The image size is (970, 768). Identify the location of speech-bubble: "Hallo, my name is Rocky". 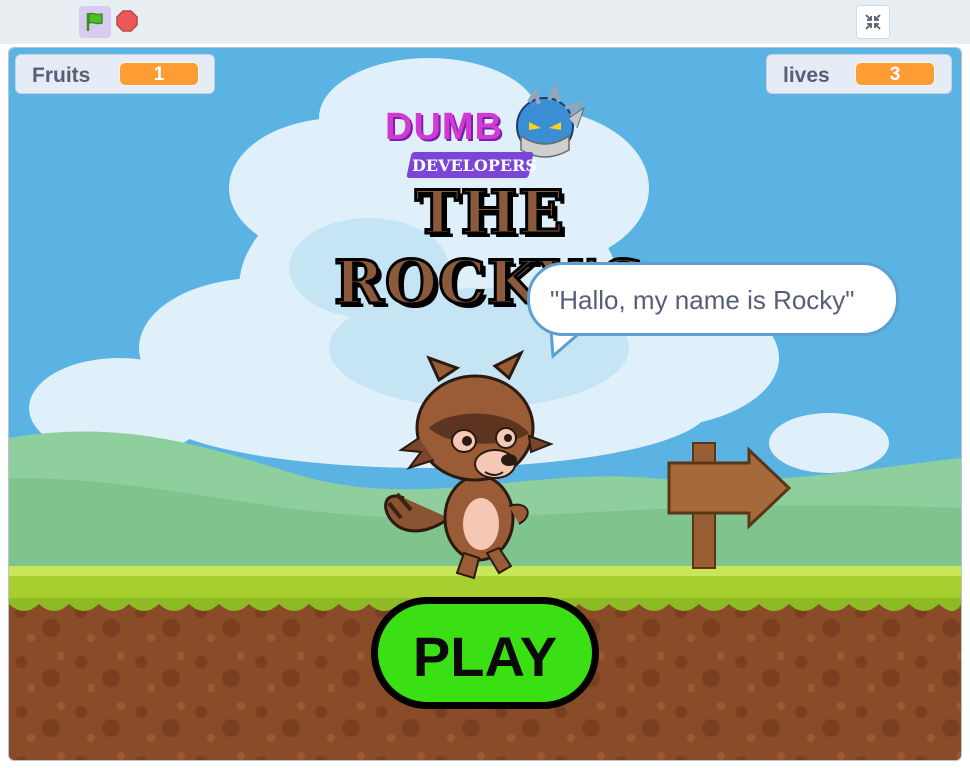
(713, 299).